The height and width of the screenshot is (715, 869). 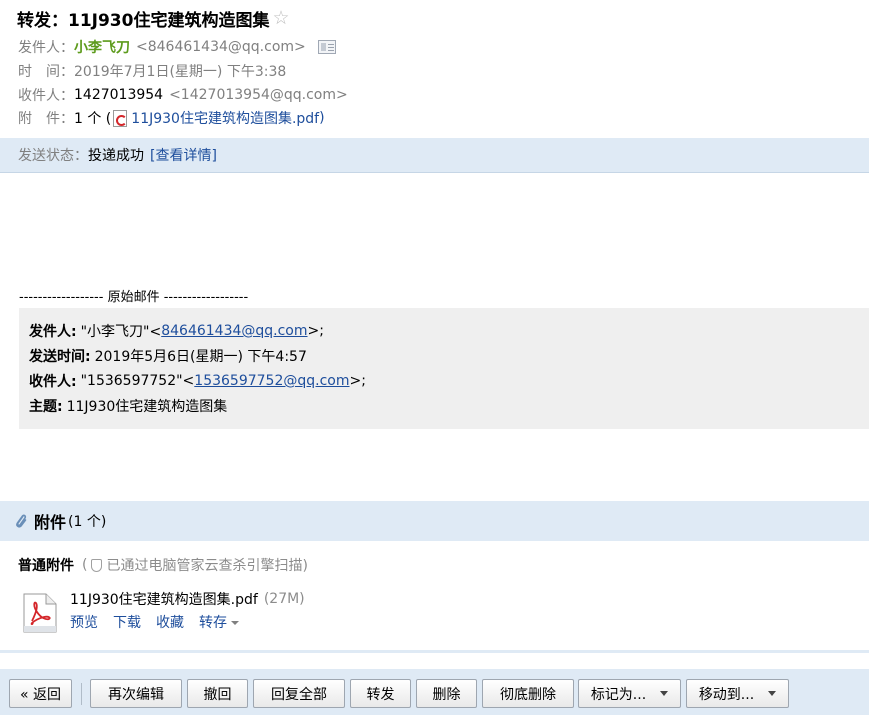 I want to click on attachment-file-row: 11J930住宅建筑构造图集.pdf (27M), so click(x=187, y=599).